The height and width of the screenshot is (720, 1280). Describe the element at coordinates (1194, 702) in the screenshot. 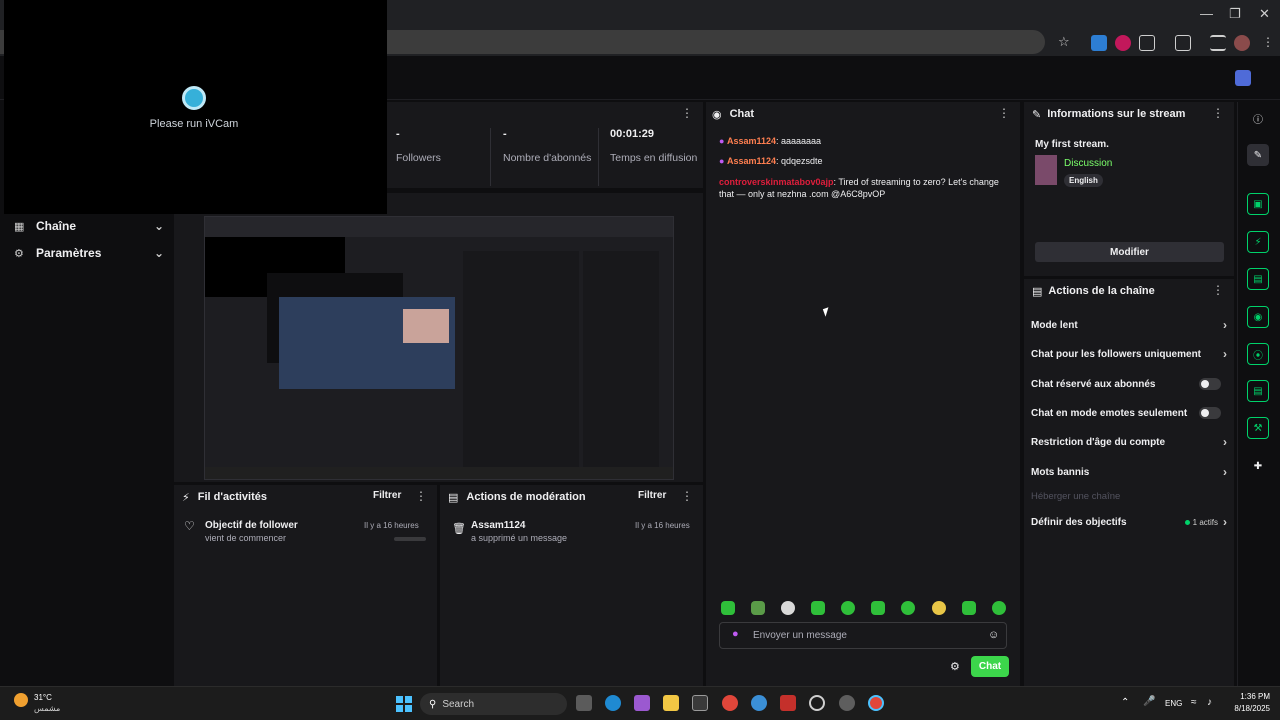

I see `wifi-icon: ≈` at that location.